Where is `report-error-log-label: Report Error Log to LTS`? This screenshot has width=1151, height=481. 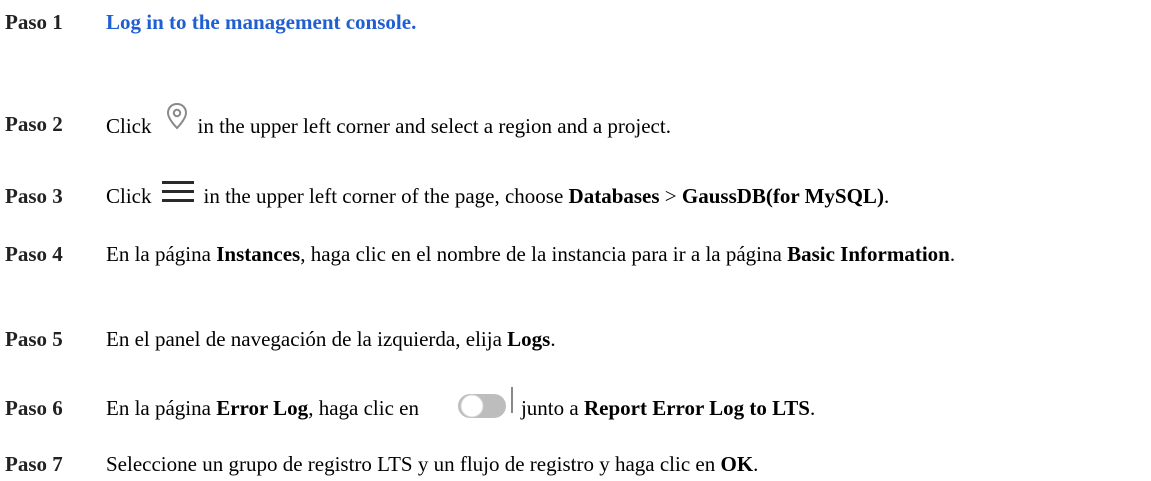 report-error-log-label: Report Error Log to LTS is located at coordinates (696, 408).